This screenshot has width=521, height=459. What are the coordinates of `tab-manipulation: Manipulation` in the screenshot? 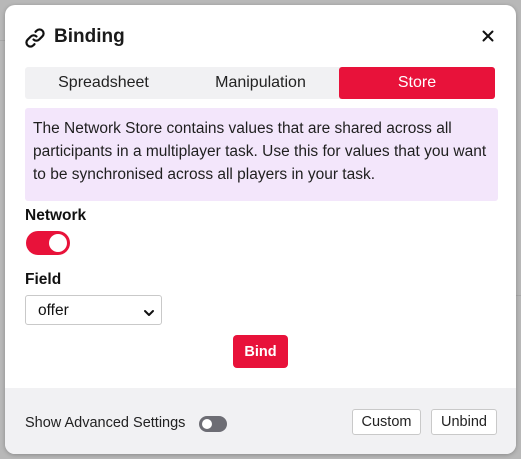 It's located at (260, 83).